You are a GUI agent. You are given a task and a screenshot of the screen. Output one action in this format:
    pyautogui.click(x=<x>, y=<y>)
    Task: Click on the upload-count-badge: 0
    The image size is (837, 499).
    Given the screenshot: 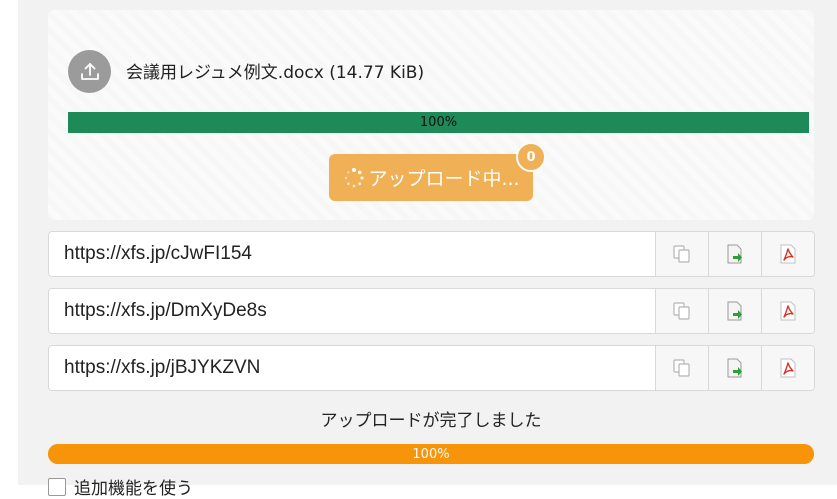 What is the action you would take?
    pyautogui.click(x=531, y=157)
    